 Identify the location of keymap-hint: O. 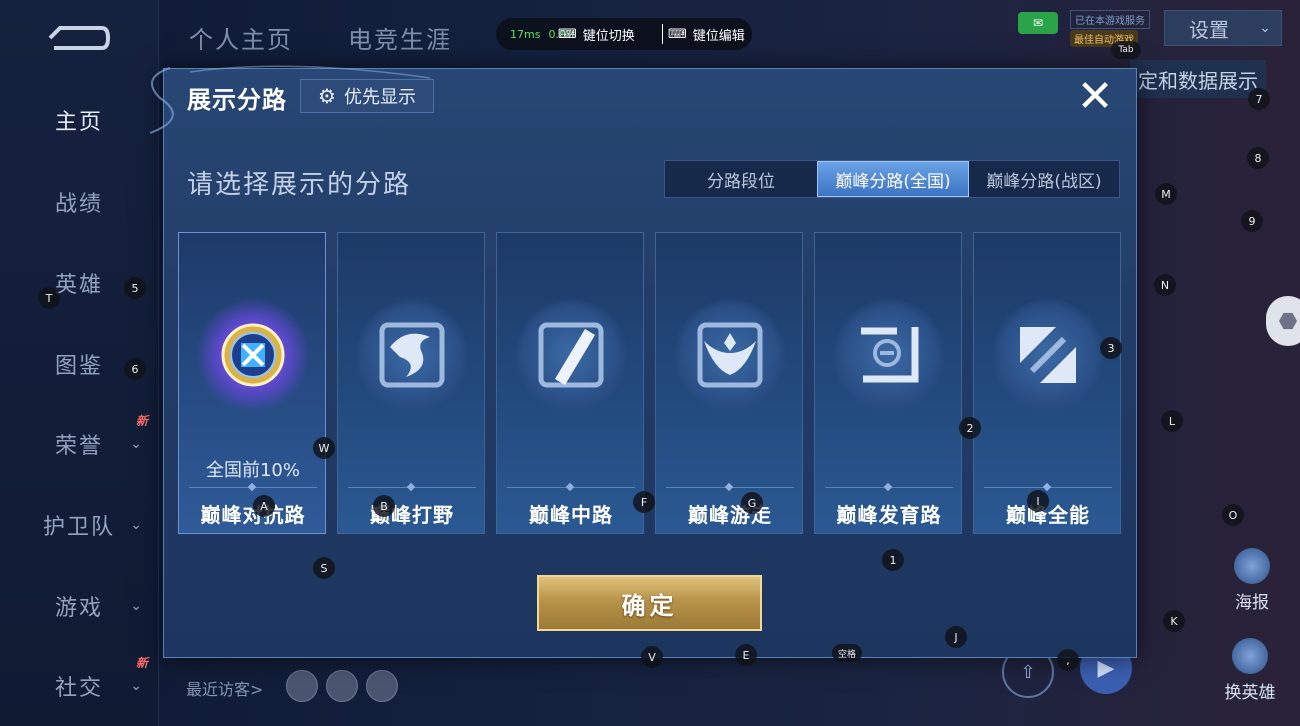
(1233, 515).